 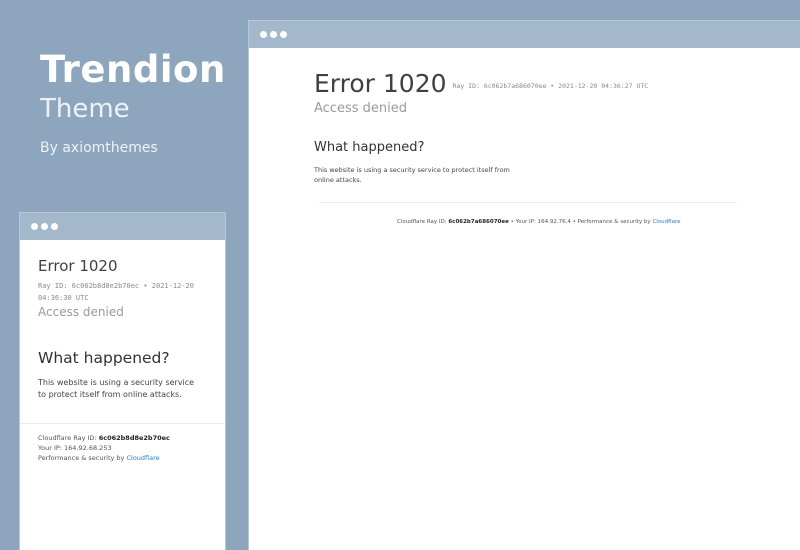 What do you see at coordinates (133, 69) in the screenshot?
I see `brand-name: Trendion` at bounding box center [133, 69].